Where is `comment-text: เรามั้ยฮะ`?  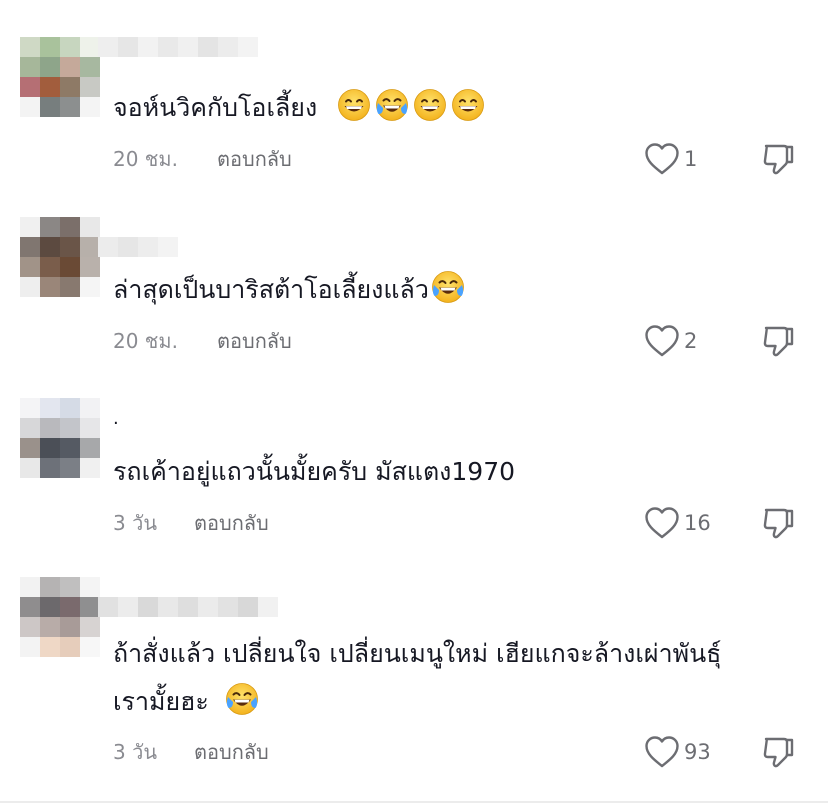
comment-text: เรามั้ยฮะ is located at coordinates (186, 702).